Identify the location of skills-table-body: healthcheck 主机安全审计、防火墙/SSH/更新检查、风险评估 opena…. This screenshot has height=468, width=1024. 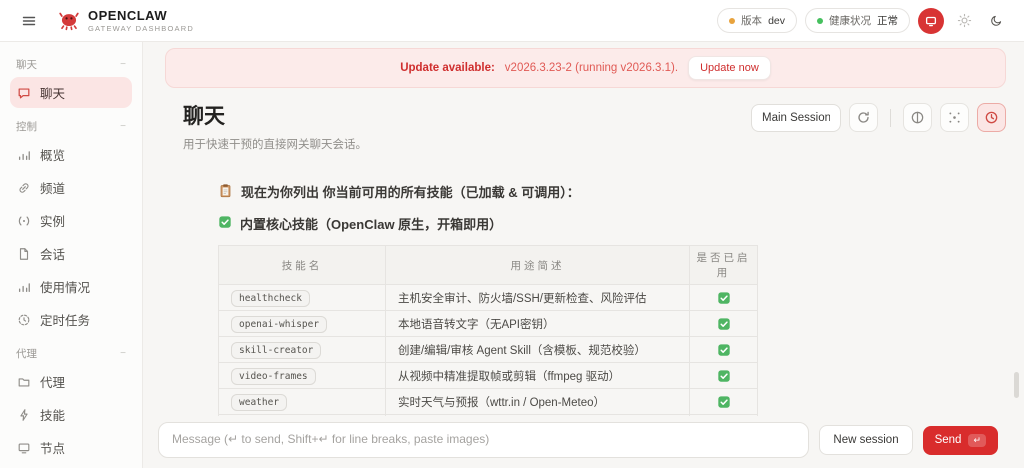
(488, 350).